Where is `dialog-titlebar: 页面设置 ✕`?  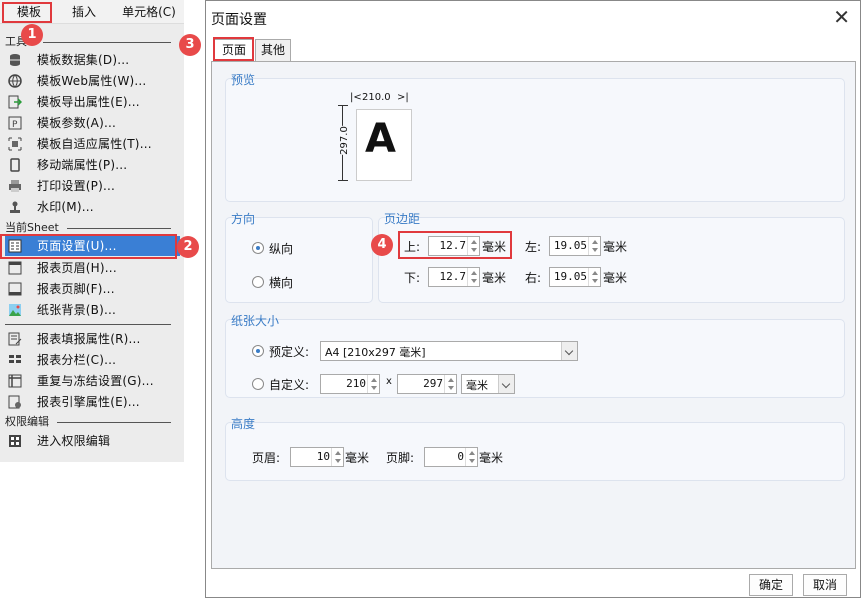
dialog-titlebar: 页面设置 ✕ is located at coordinates (533, 17).